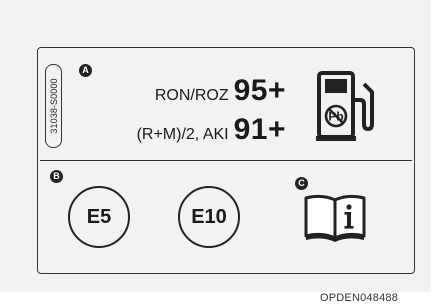 The height and width of the screenshot is (305, 443). I want to click on info-manual-icon, so click(335, 218).